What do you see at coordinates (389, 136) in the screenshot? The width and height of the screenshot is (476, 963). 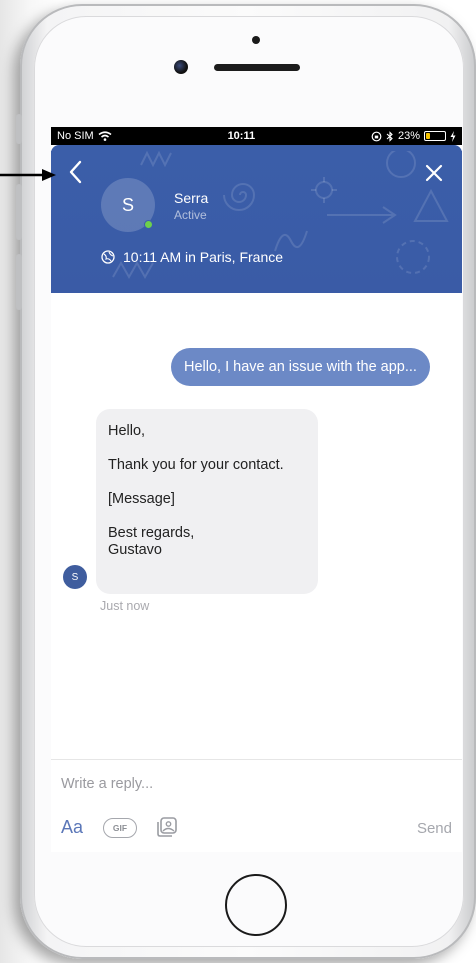 I see `bluetooth-icon` at bounding box center [389, 136].